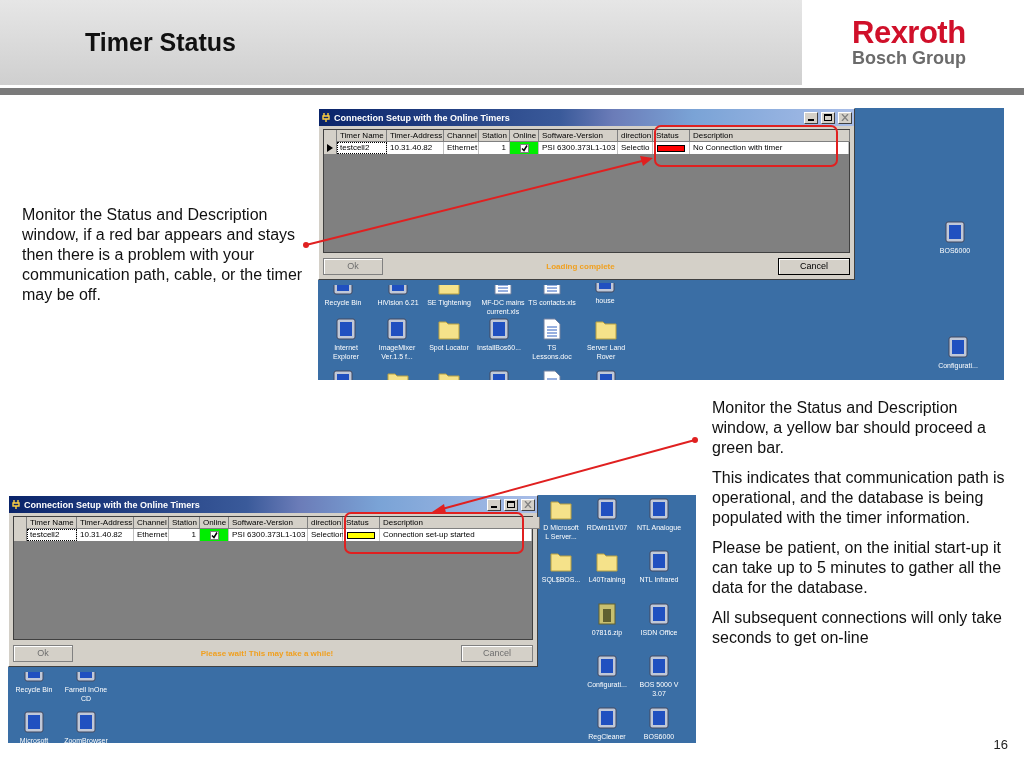 The image size is (1024, 768). I want to click on page-number: 16, so click(1000, 744).